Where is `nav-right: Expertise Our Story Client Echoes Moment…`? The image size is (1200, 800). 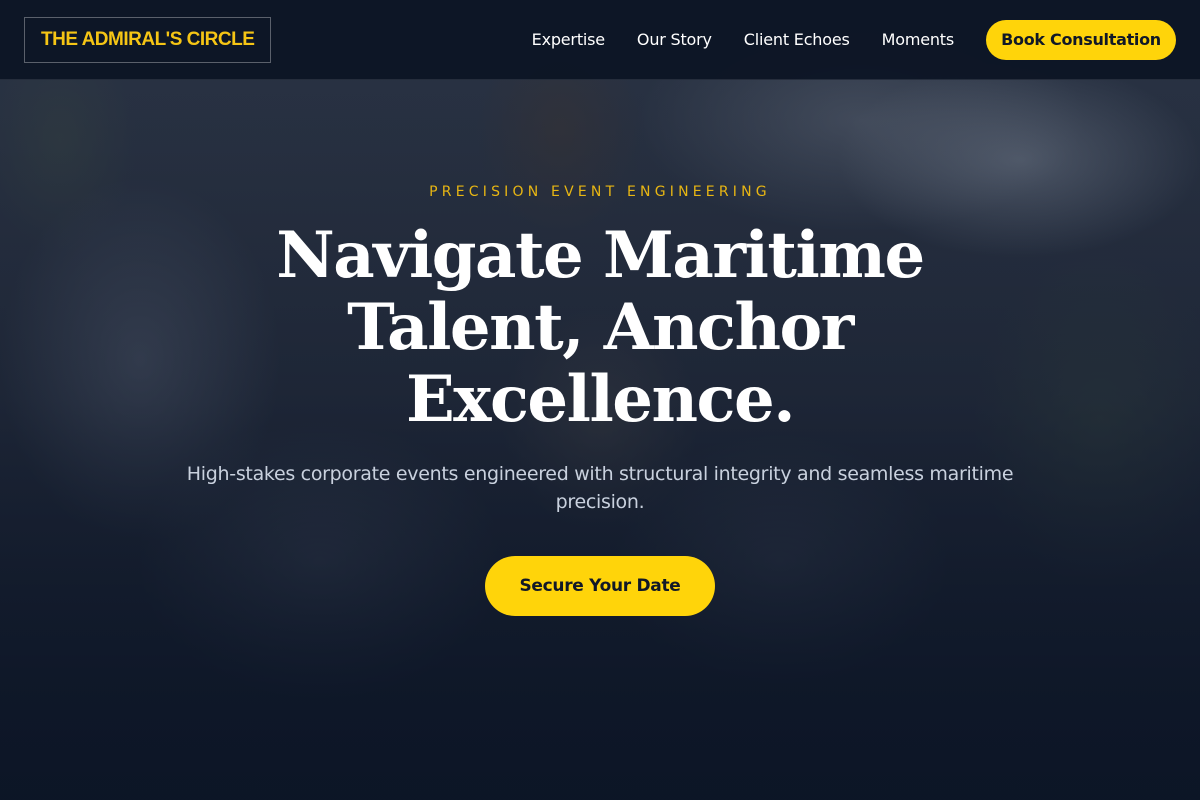
nav-right: Expertise Our Story Client Echoes Moment… is located at coordinates (854, 39).